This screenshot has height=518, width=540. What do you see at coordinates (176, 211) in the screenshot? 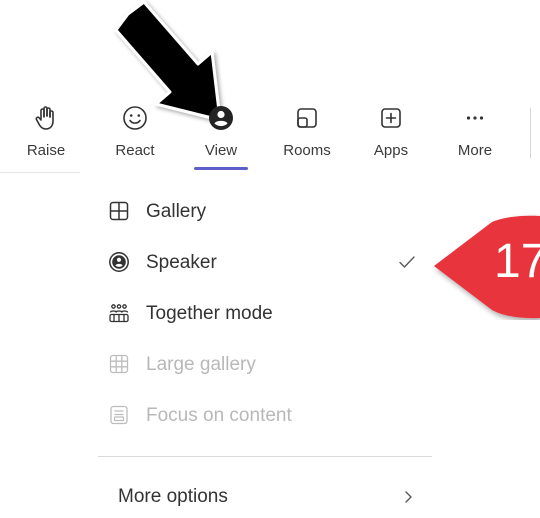
I see `menu-item-label: Gallery` at bounding box center [176, 211].